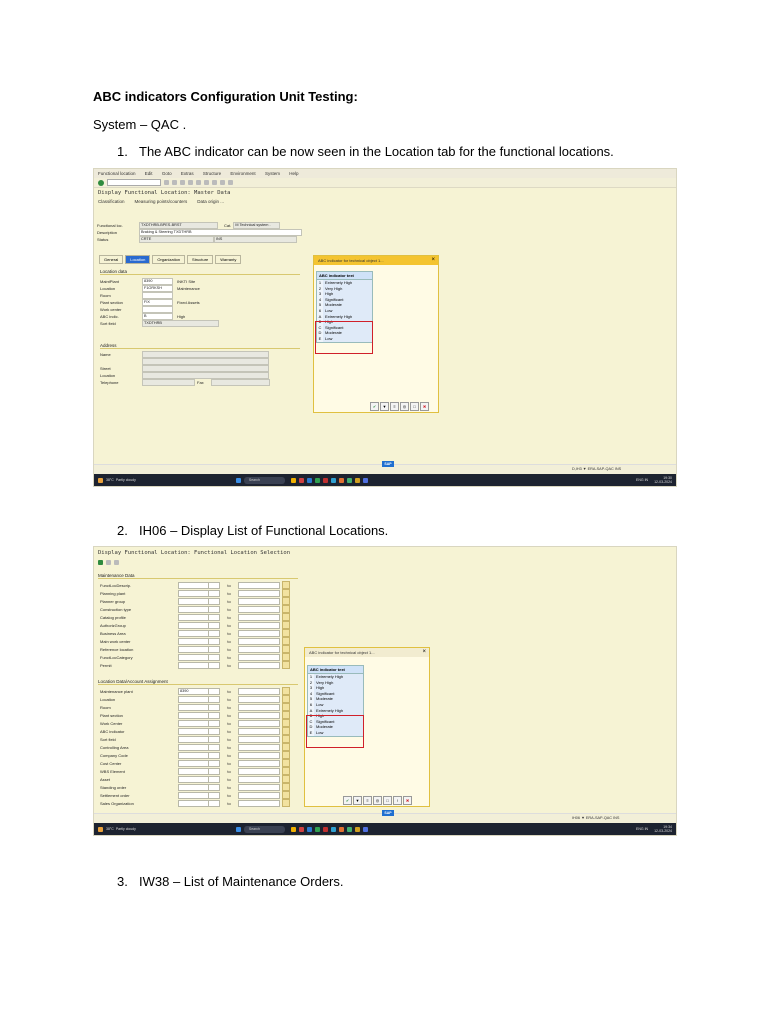 Image resolution: width=768 pixels, height=1024 pixels. Describe the element at coordinates (394, 406) in the screenshot. I see `sort-icon: ≡` at that location.